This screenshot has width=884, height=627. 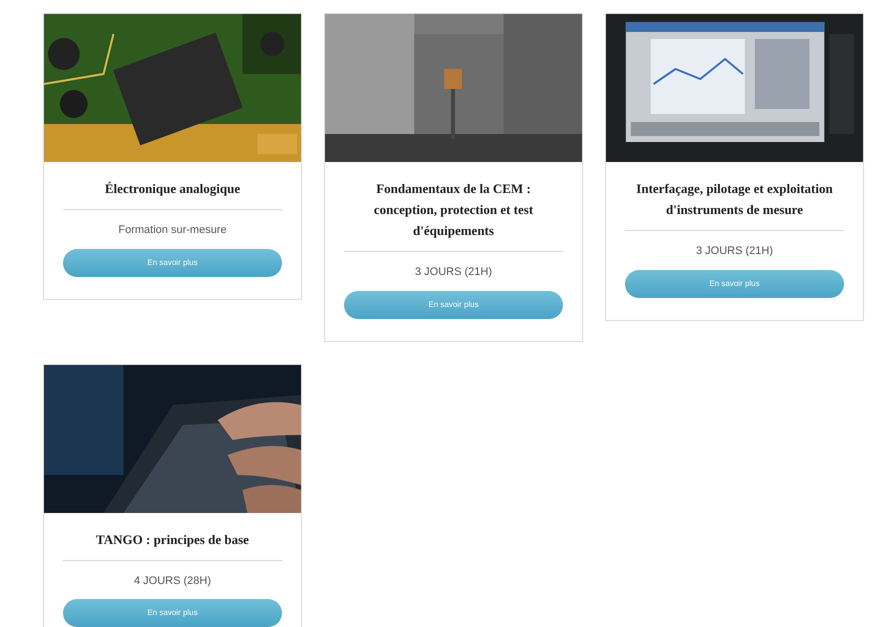 I want to click on course-title: Interfaçage, pilotage et exploitation d'instruments de mesure, so click(x=734, y=199).